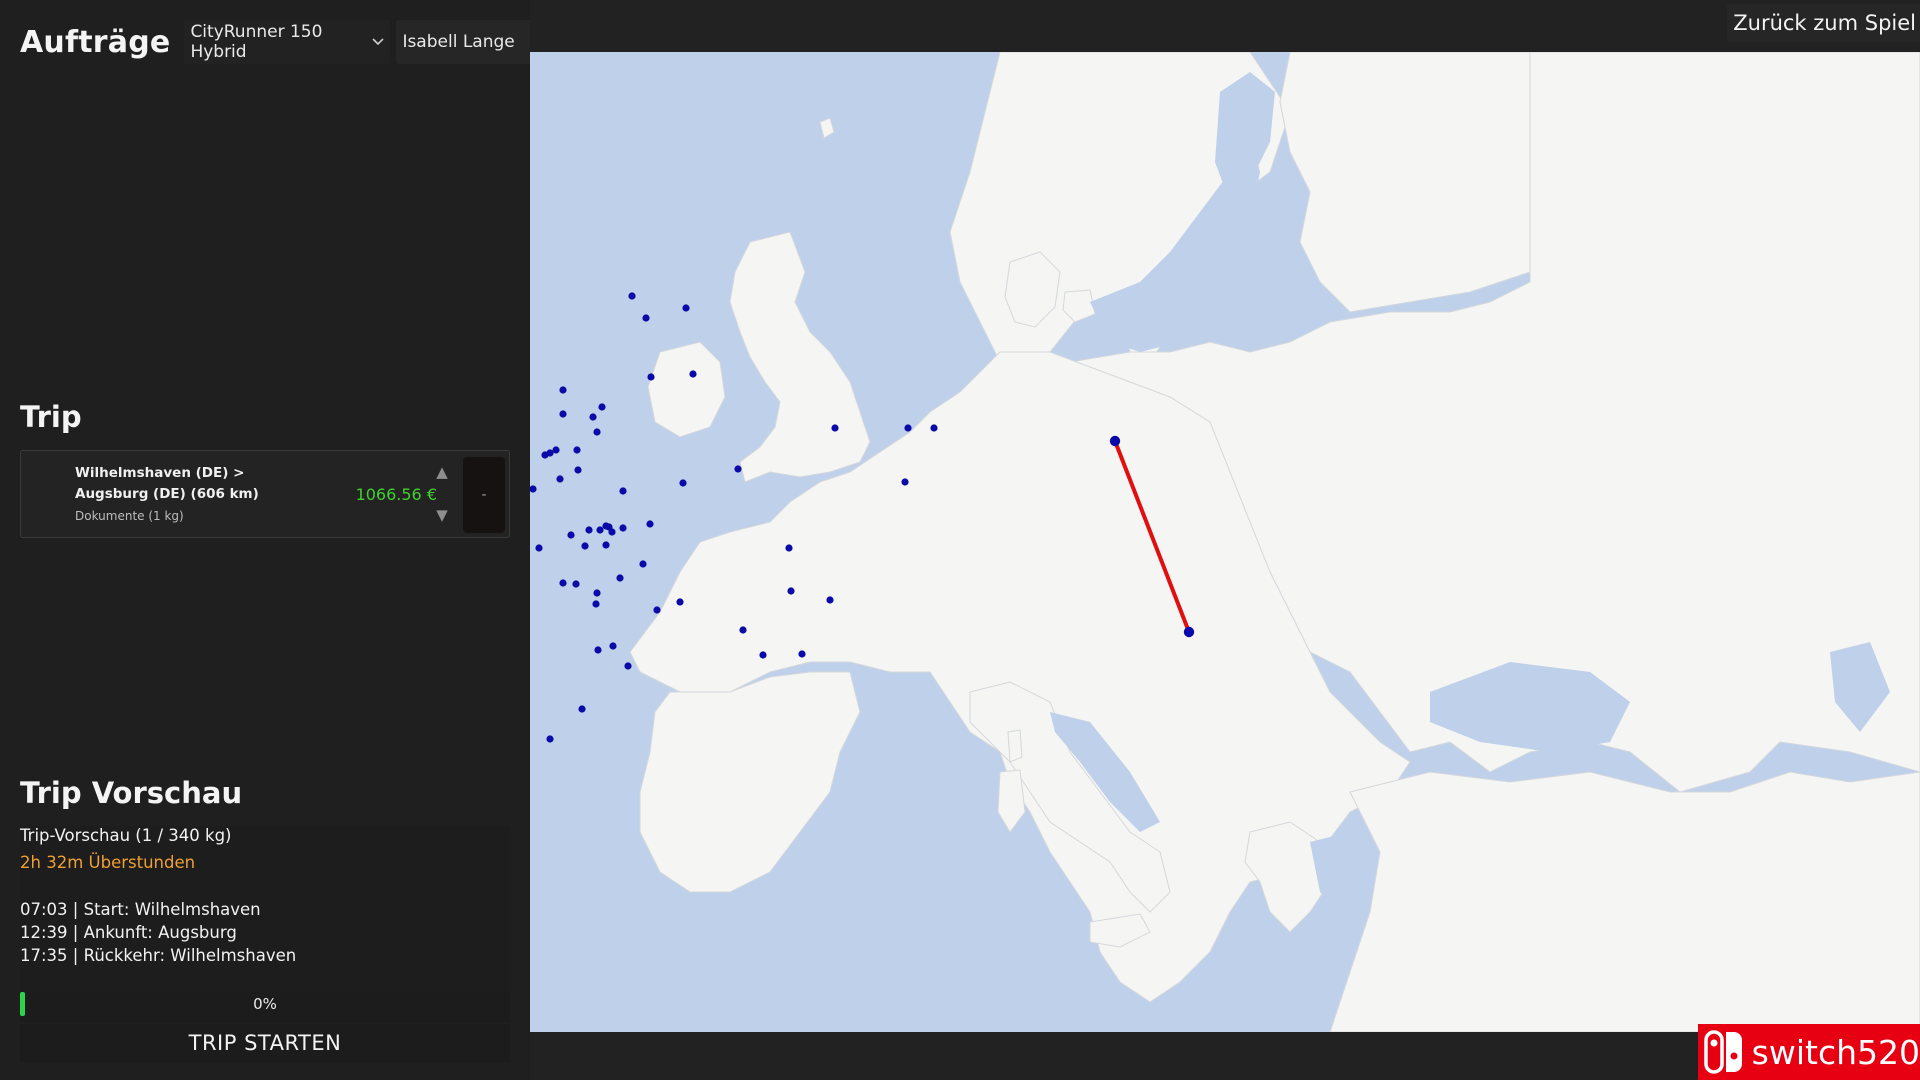  Describe the element at coordinates (95, 42) in the screenshot. I see `page-title: Aufträge` at that location.